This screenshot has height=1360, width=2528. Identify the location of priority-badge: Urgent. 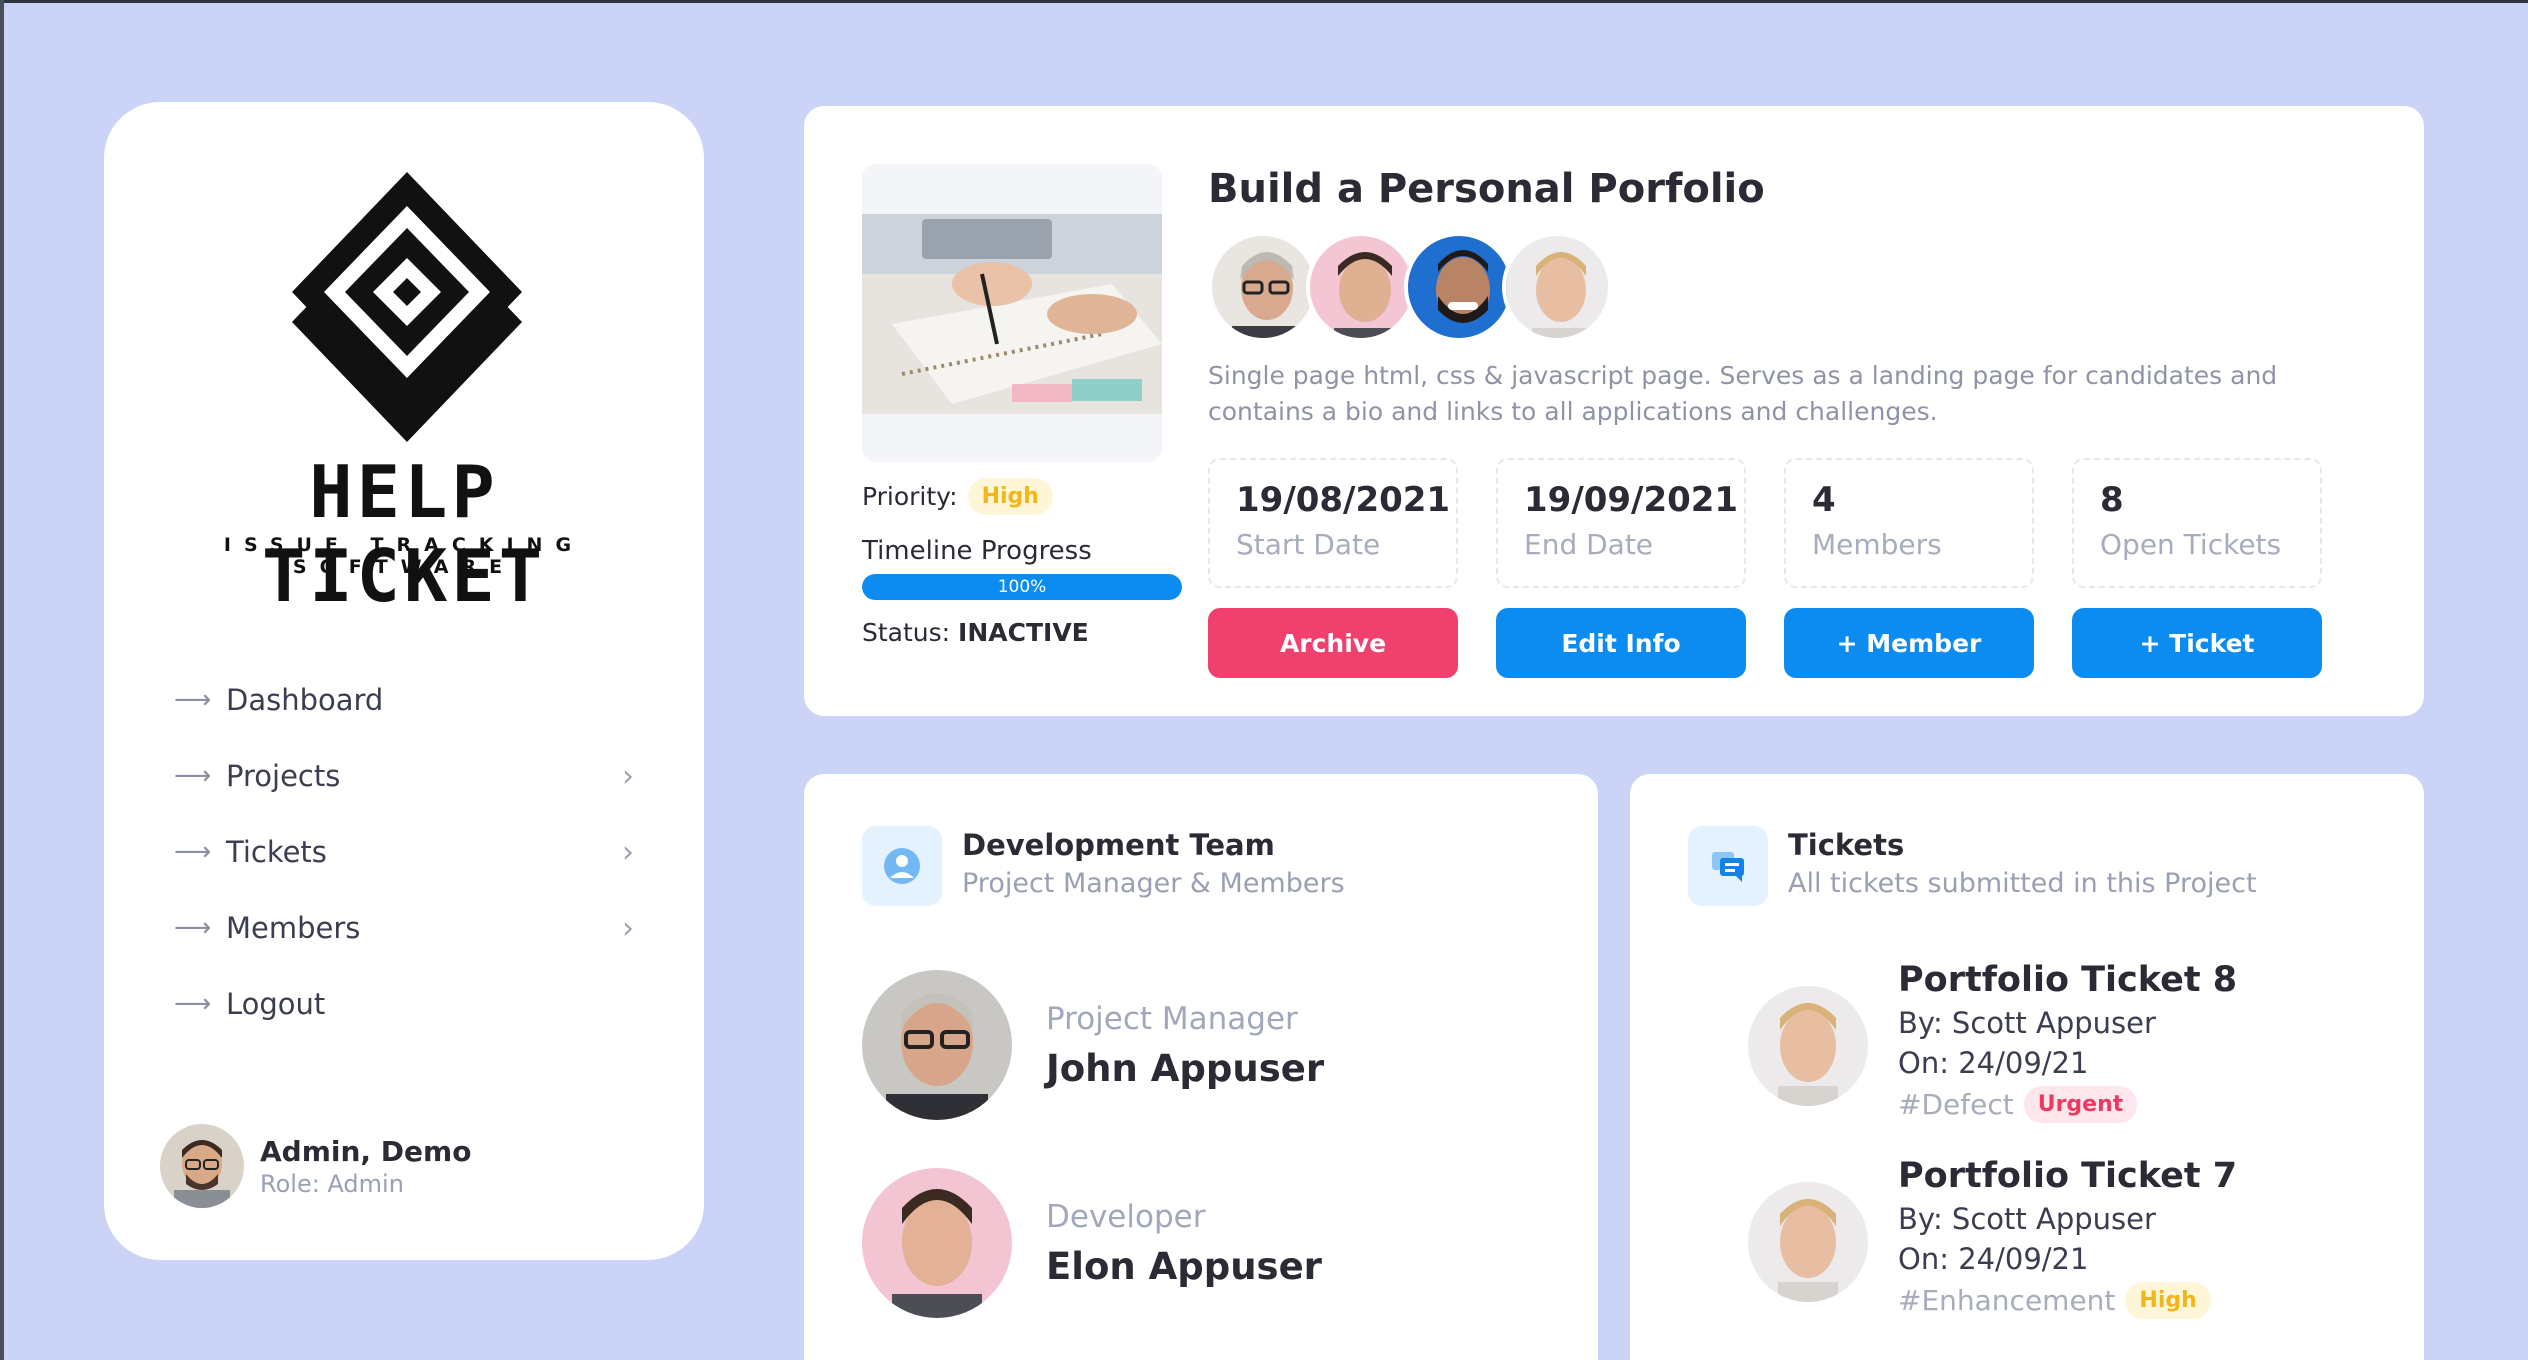
(2080, 1104).